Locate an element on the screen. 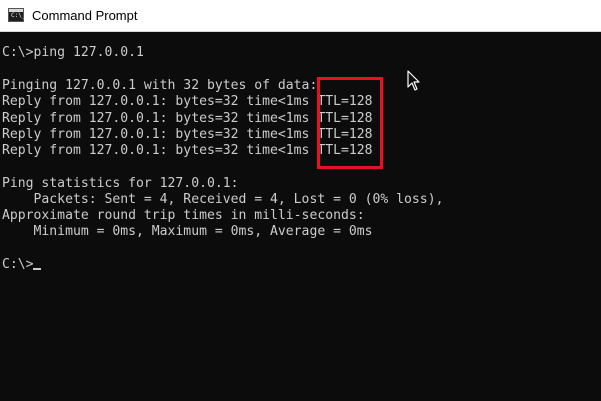  statistics-heading: Ping statistics for 127.0.0.1: is located at coordinates (120, 183).